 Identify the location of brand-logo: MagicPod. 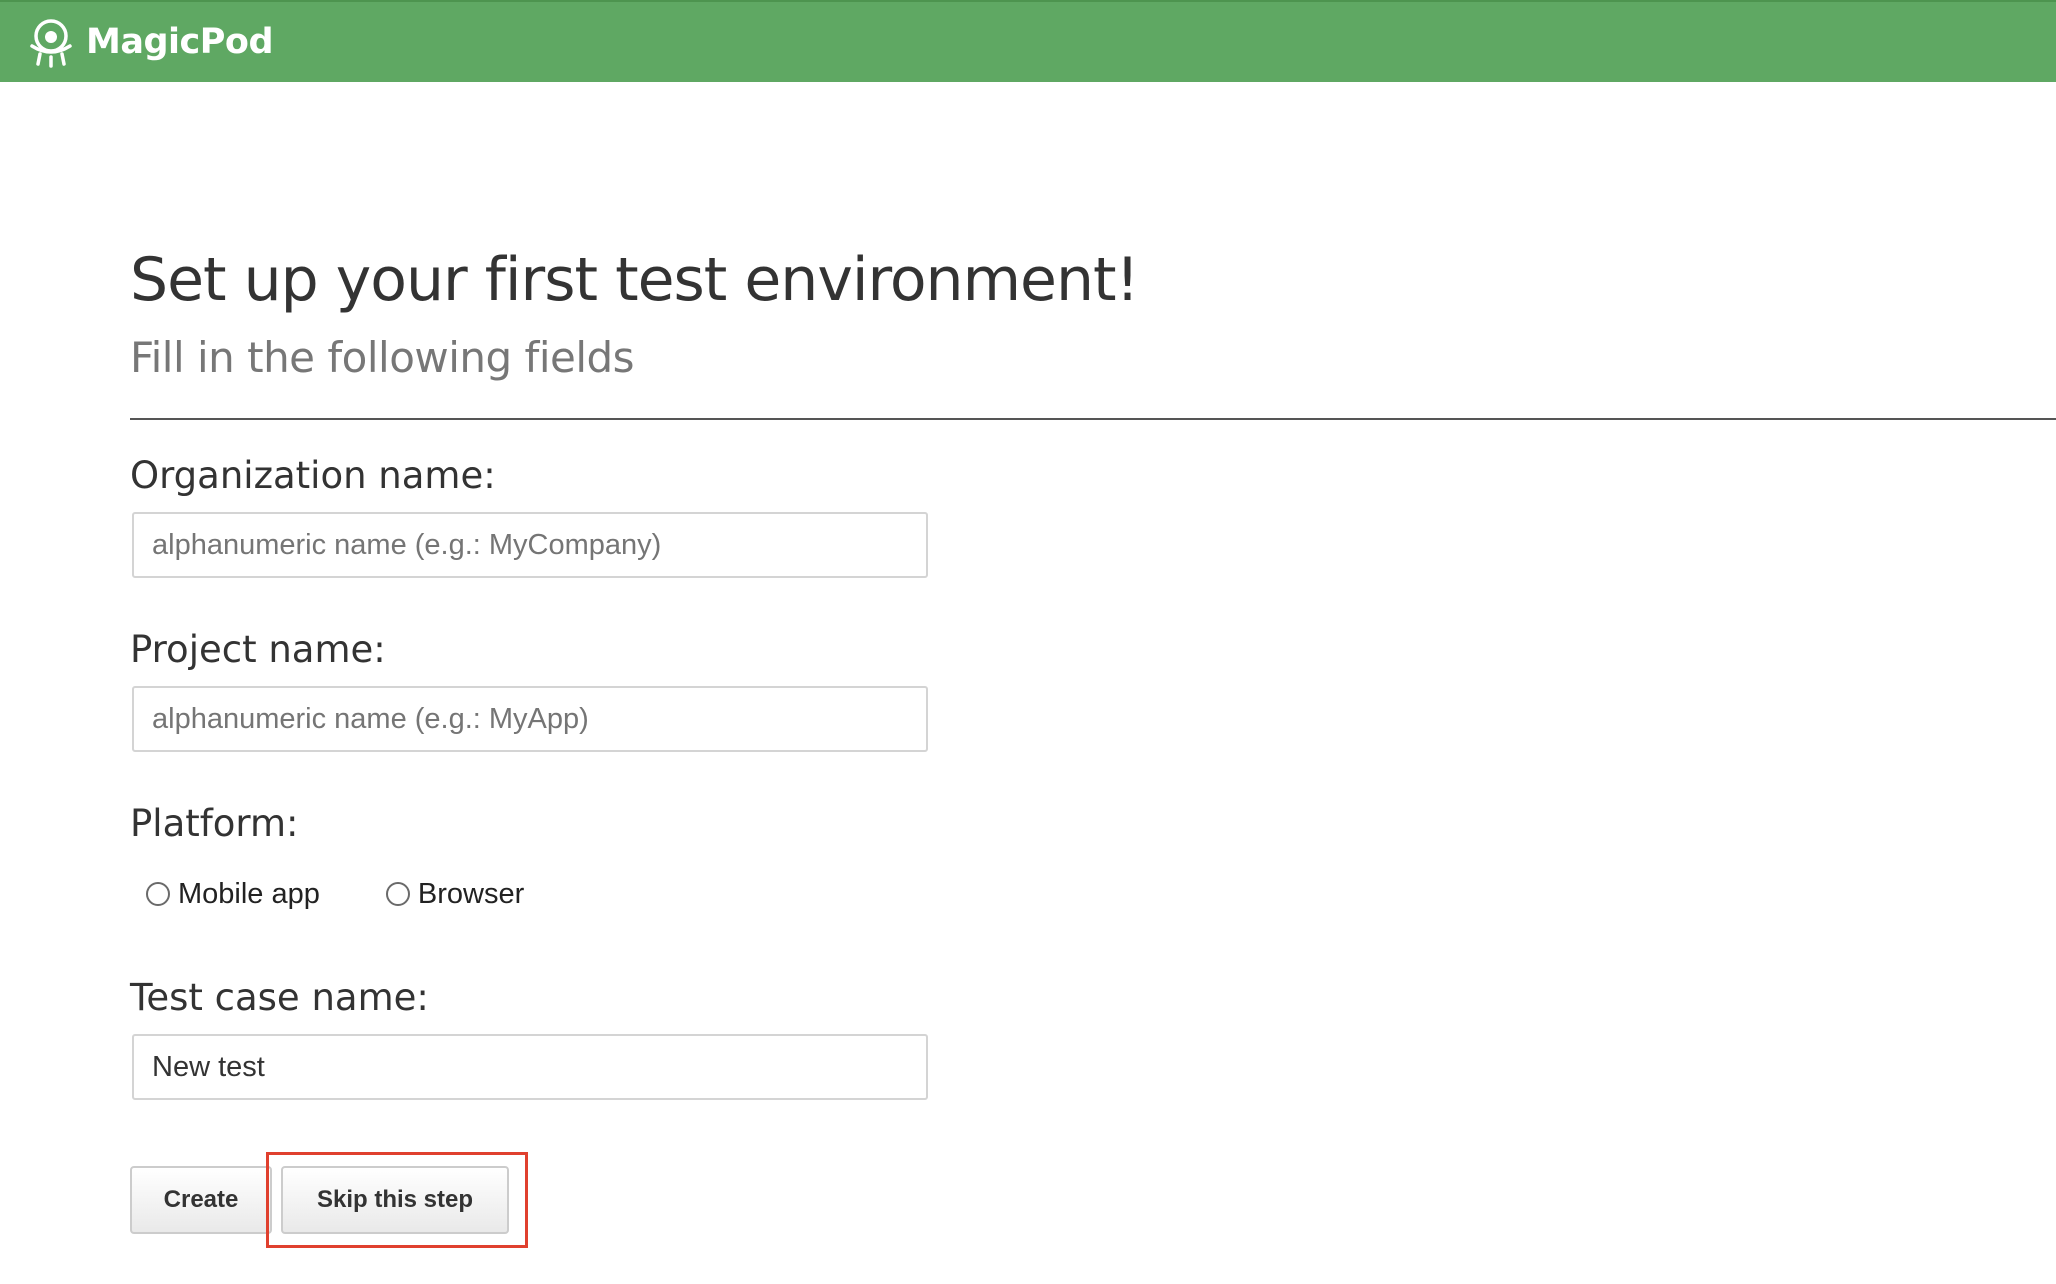
(150, 42).